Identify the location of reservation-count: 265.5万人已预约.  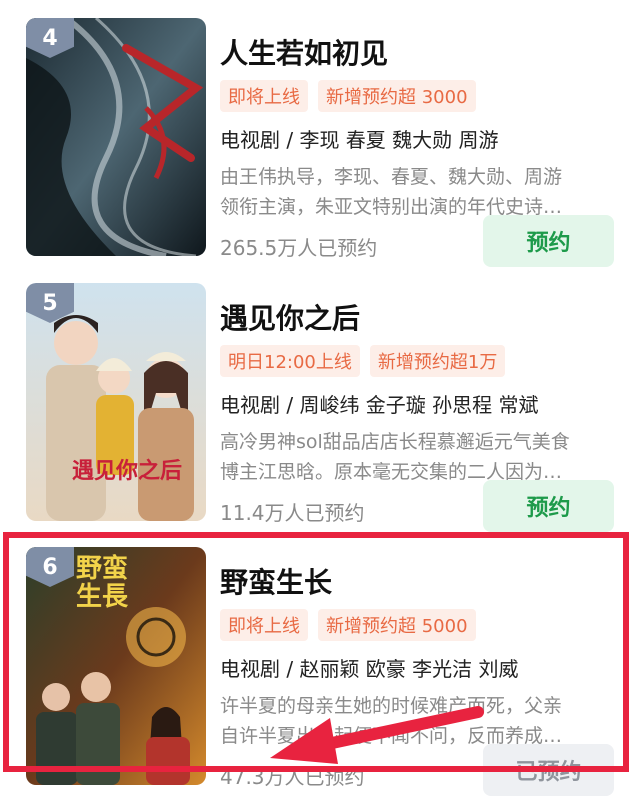
(299, 248).